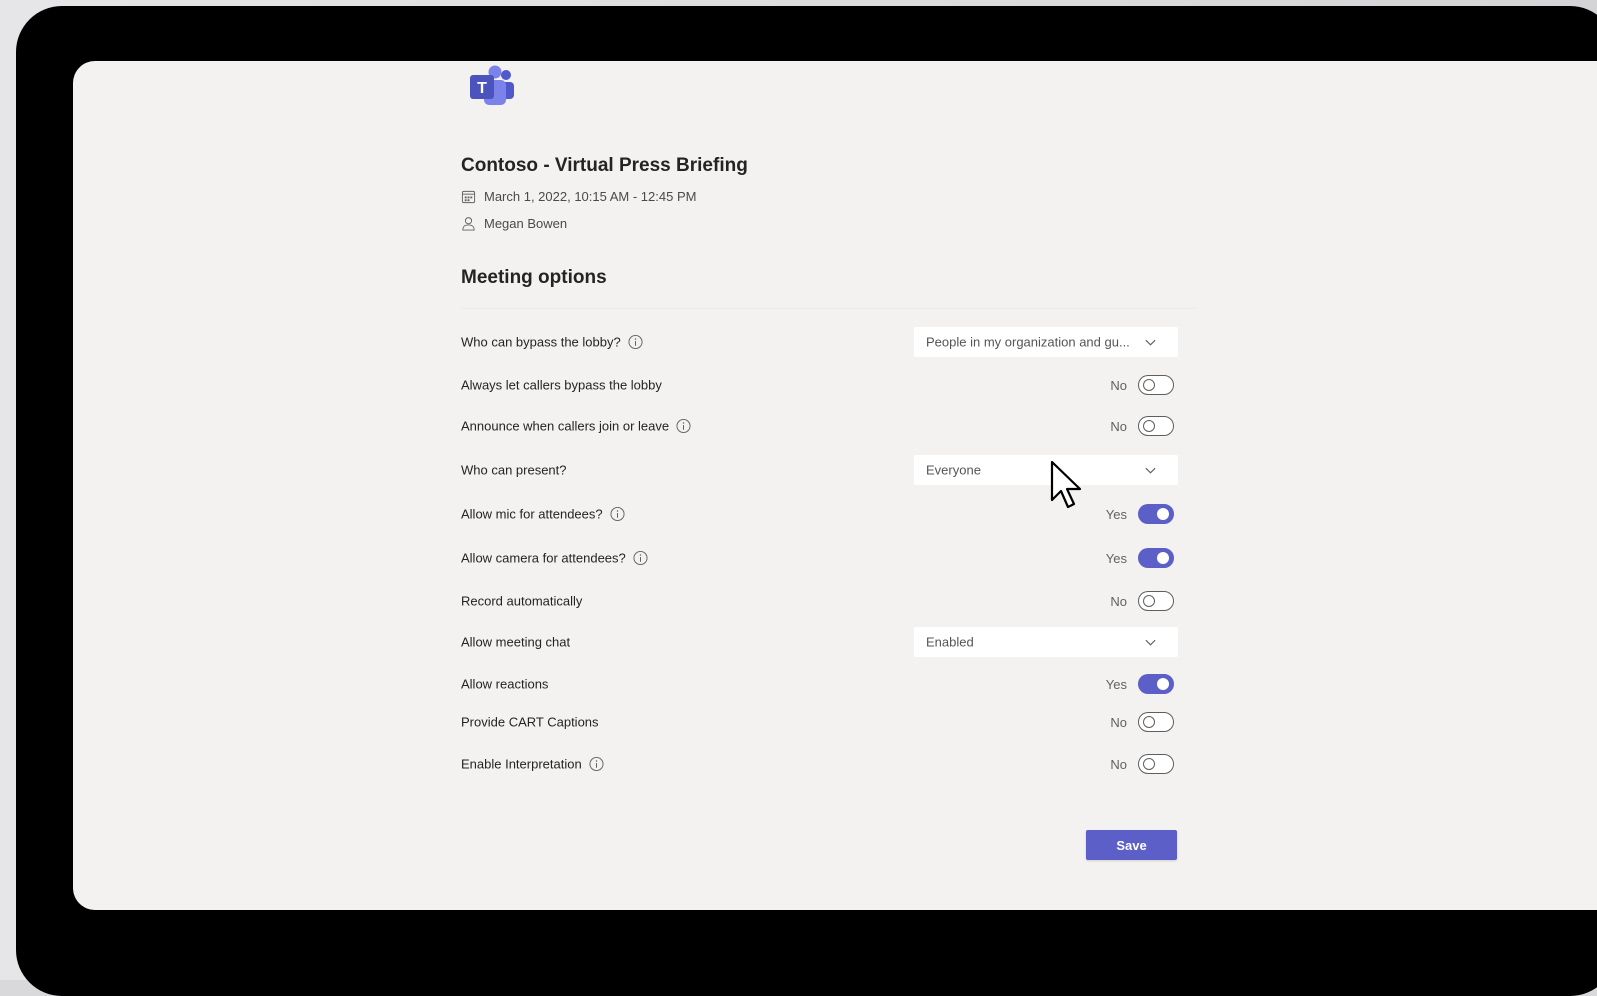 The width and height of the screenshot is (1597, 996). I want to click on dropdown-value: Everyone, so click(953, 470).